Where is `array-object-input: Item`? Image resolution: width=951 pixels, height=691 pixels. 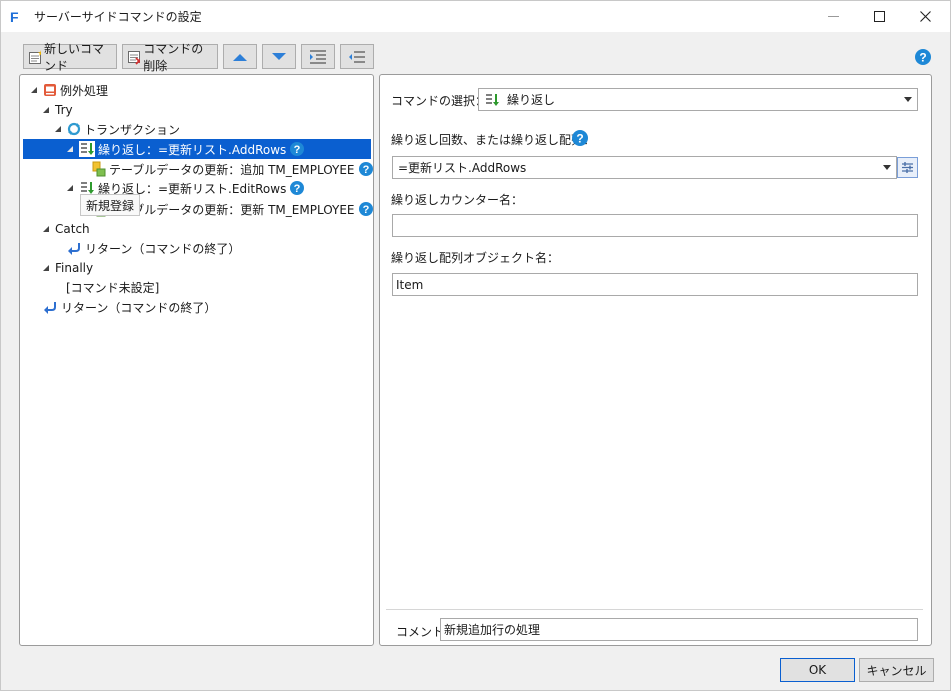
array-object-input: Item is located at coordinates (655, 284).